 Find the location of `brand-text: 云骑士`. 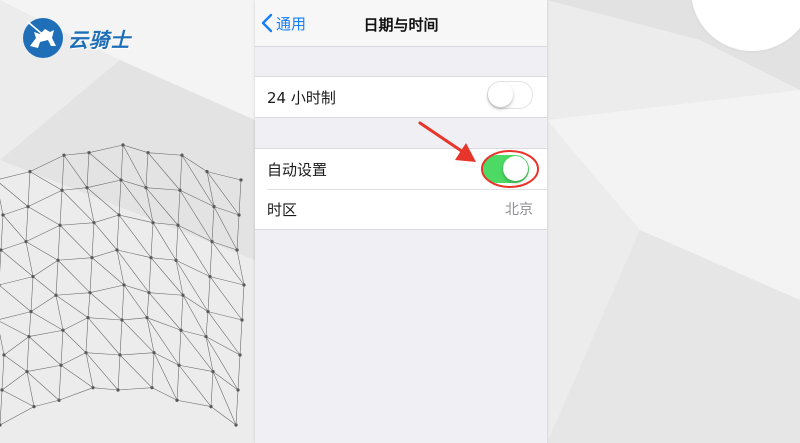

brand-text: 云骑士 is located at coordinates (99, 39).